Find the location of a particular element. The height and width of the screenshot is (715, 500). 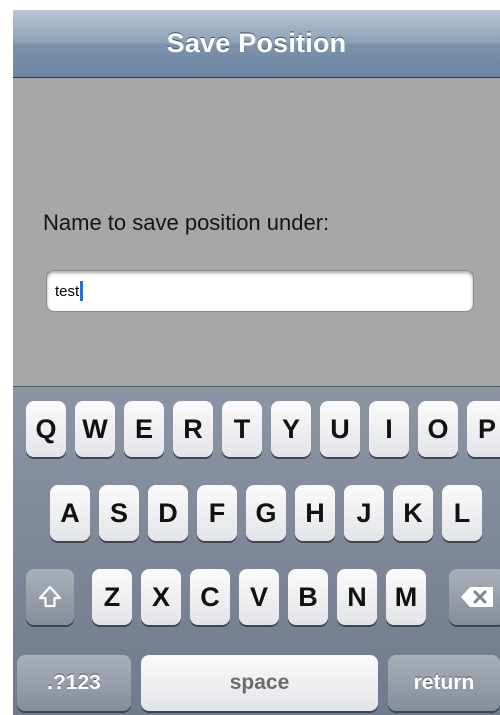

key-u: U is located at coordinates (340, 429).